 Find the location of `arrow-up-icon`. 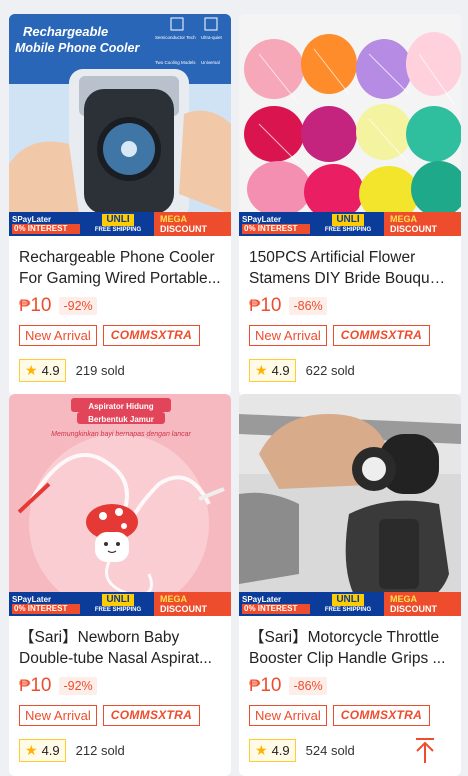

arrow-up-icon is located at coordinates (425, 750).